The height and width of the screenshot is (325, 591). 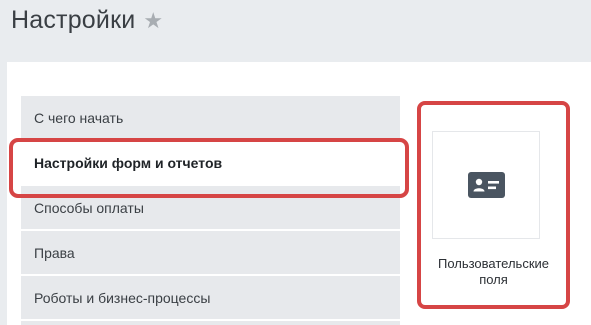 What do you see at coordinates (128, 162) in the screenshot?
I see `menu-item-label: Настройки форм и отчетов` at bounding box center [128, 162].